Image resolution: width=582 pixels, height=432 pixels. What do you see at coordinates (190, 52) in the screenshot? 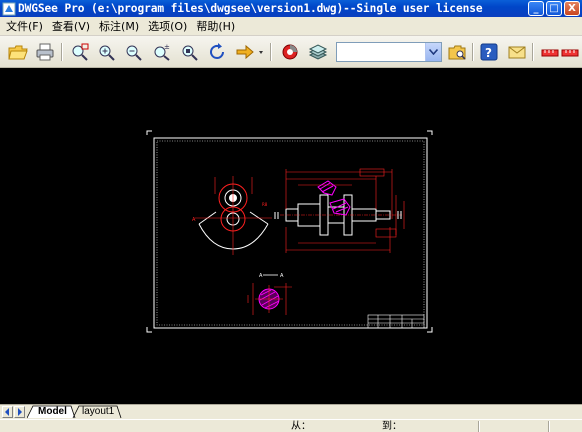
I see `zoom-extents-icon` at bounding box center [190, 52].